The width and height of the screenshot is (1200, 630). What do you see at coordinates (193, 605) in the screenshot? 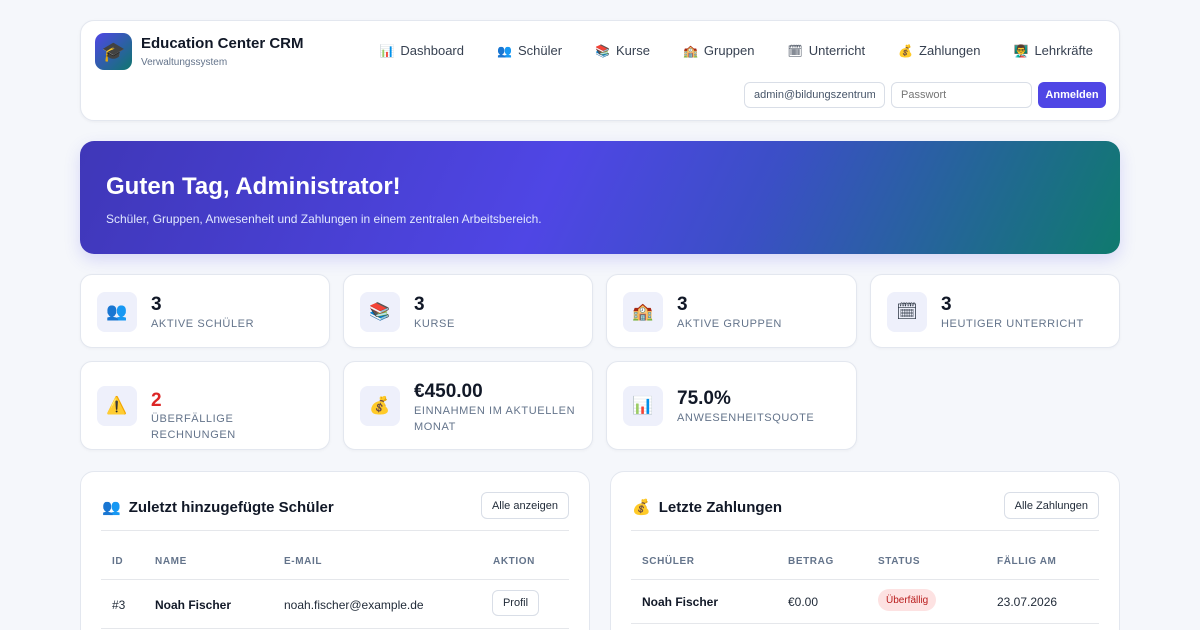
I see `student-name: Noah Fischer` at bounding box center [193, 605].